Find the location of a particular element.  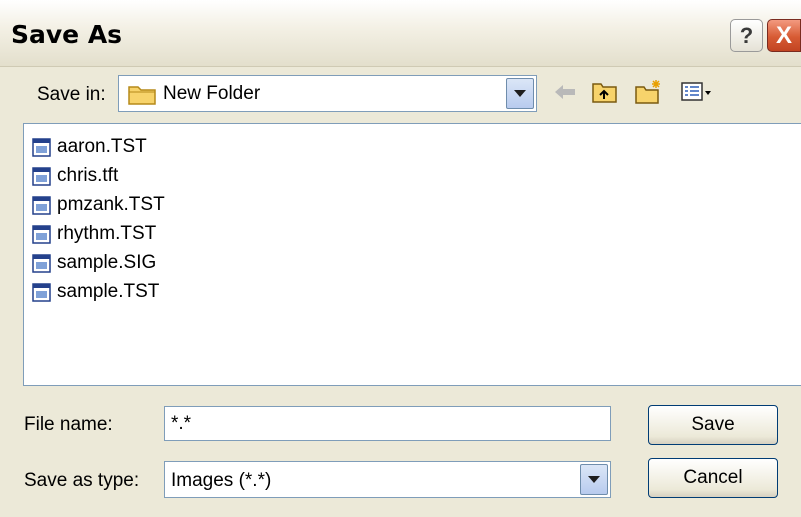

save-in-value: New Folder is located at coordinates (212, 93).